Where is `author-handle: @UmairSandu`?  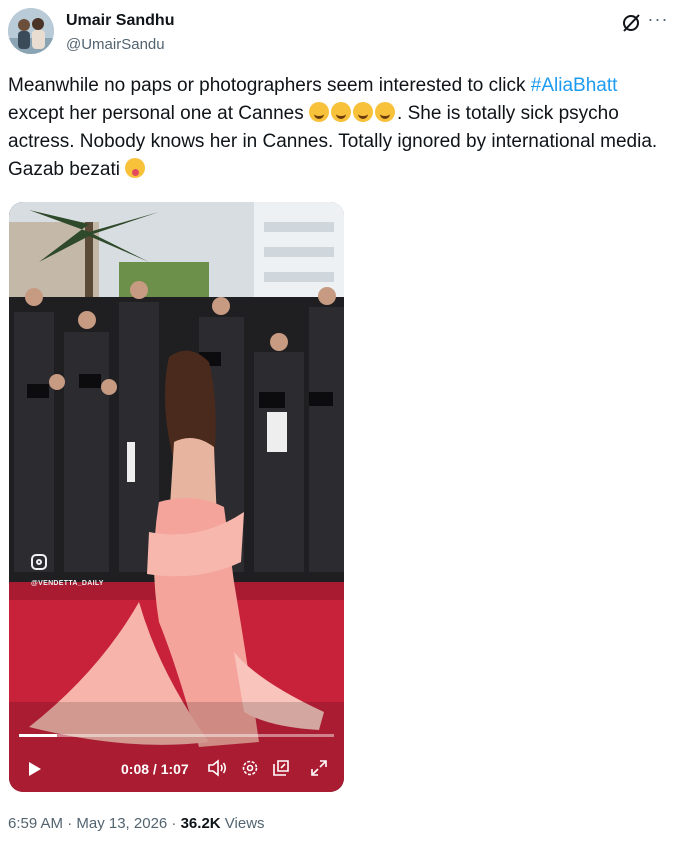
author-handle: @UmairSandu is located at coordinates (115, 44).